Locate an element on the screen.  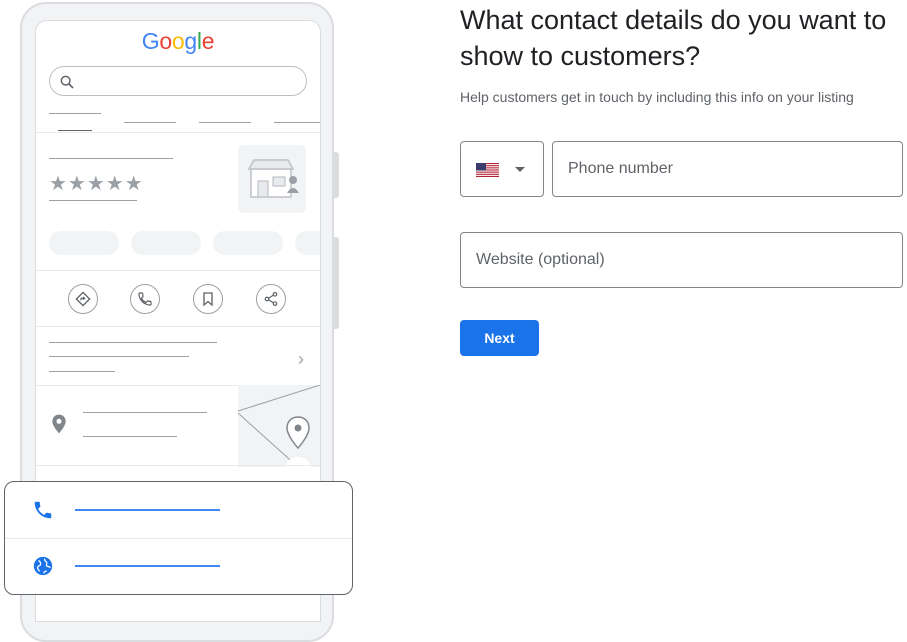
call-button is located at coordinates (145, 299).